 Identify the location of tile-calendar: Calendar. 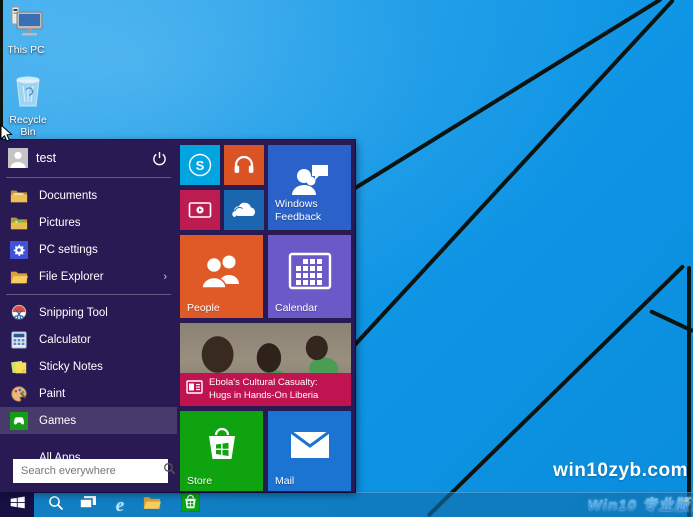
(309, 276).